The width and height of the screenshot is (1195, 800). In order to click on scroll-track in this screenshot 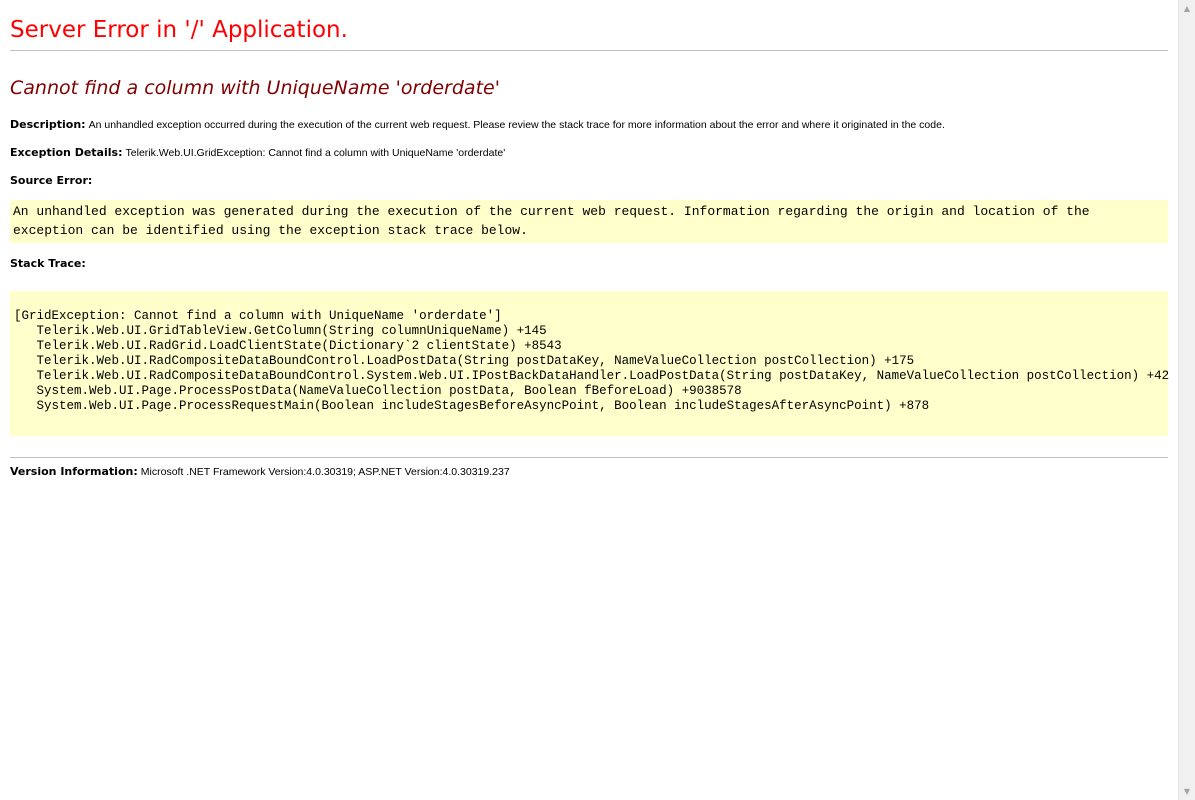, I will do `click(1187, 400)`.